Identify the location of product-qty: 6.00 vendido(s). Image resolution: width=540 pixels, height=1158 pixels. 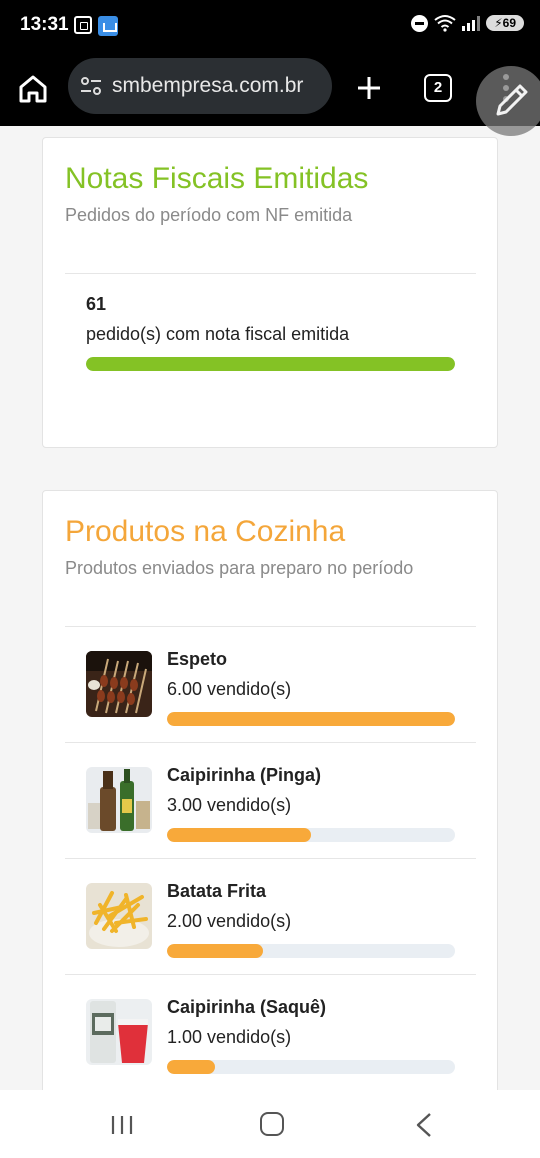
(229, 689).